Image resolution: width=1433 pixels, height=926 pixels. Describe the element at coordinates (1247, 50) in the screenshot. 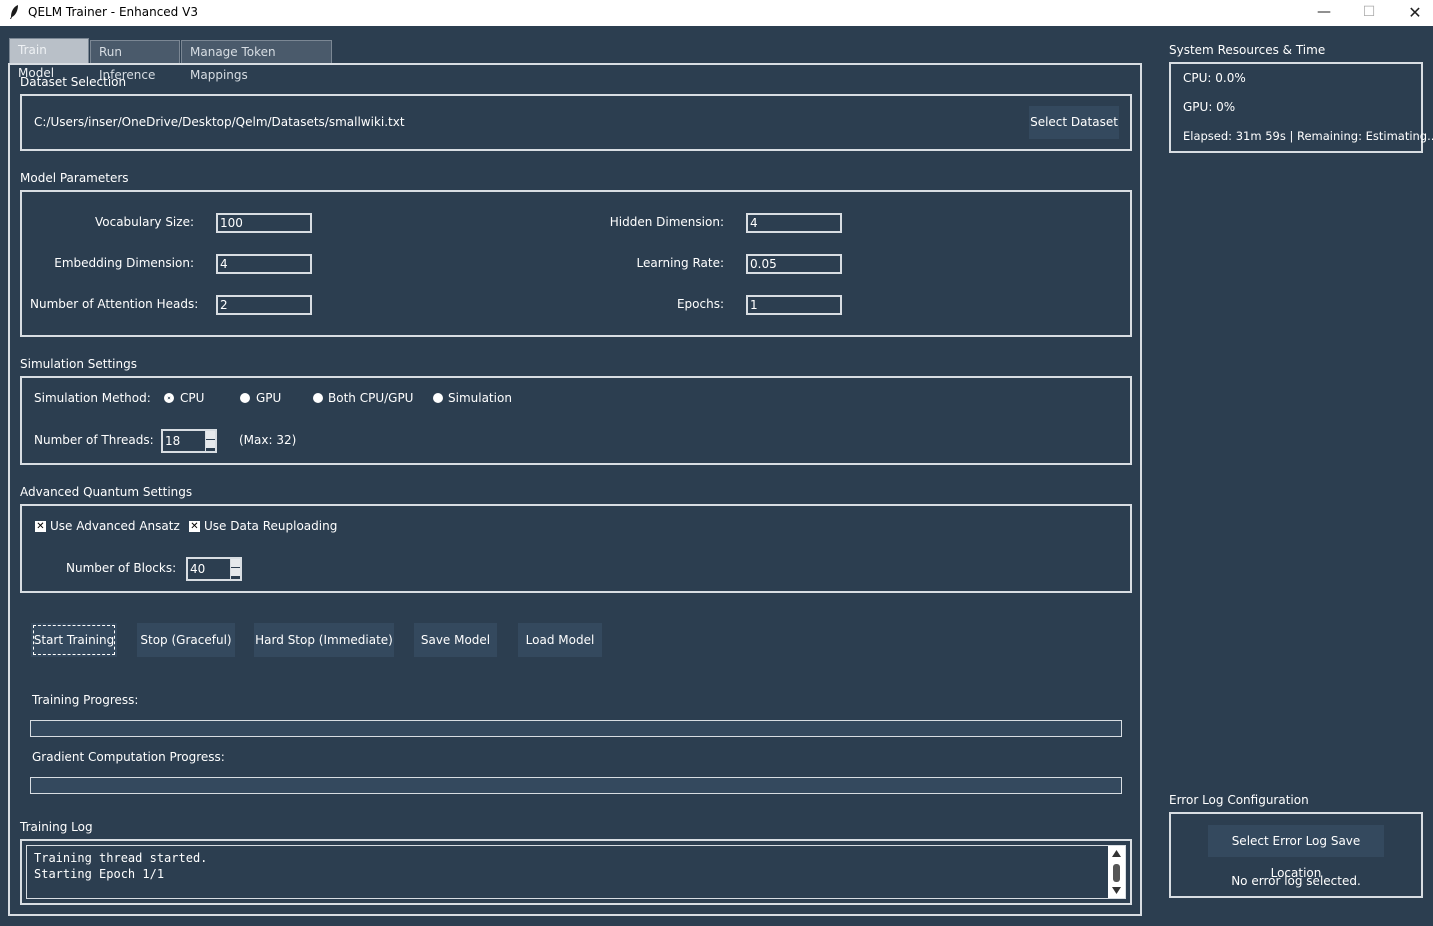

I see `resources-section-label: System Resources & Time` at that location.